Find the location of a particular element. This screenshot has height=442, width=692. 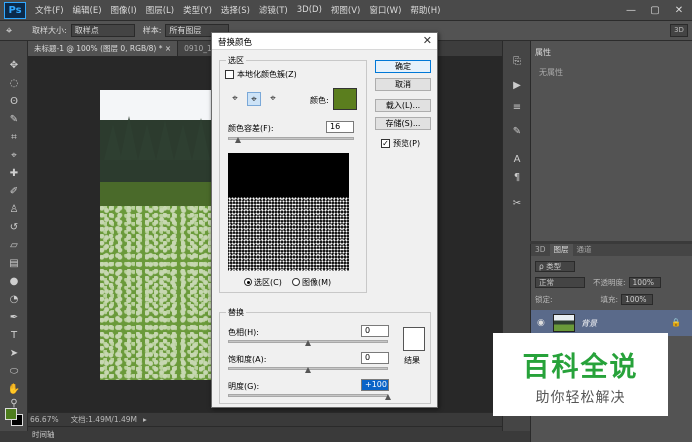

tab-layers: 图层 is located at coordinates (561, 250).